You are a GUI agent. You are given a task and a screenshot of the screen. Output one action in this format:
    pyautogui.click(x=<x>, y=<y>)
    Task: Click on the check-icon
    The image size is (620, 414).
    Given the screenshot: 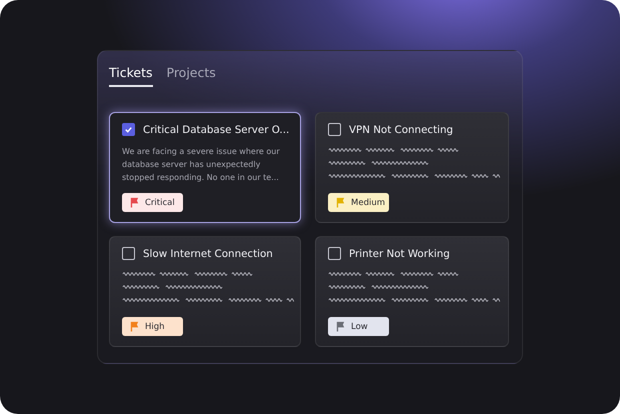 What is the action you would take?
    pyautogui.click(x=128, y=129)
    